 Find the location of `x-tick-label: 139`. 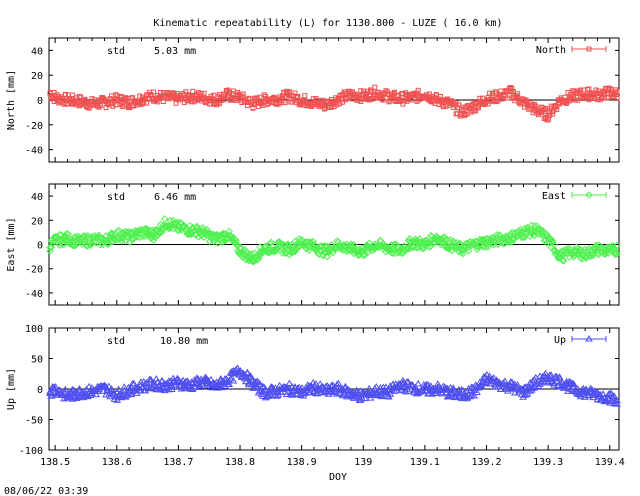

x-tick-label: 139 is located at coordinates (363, 462).